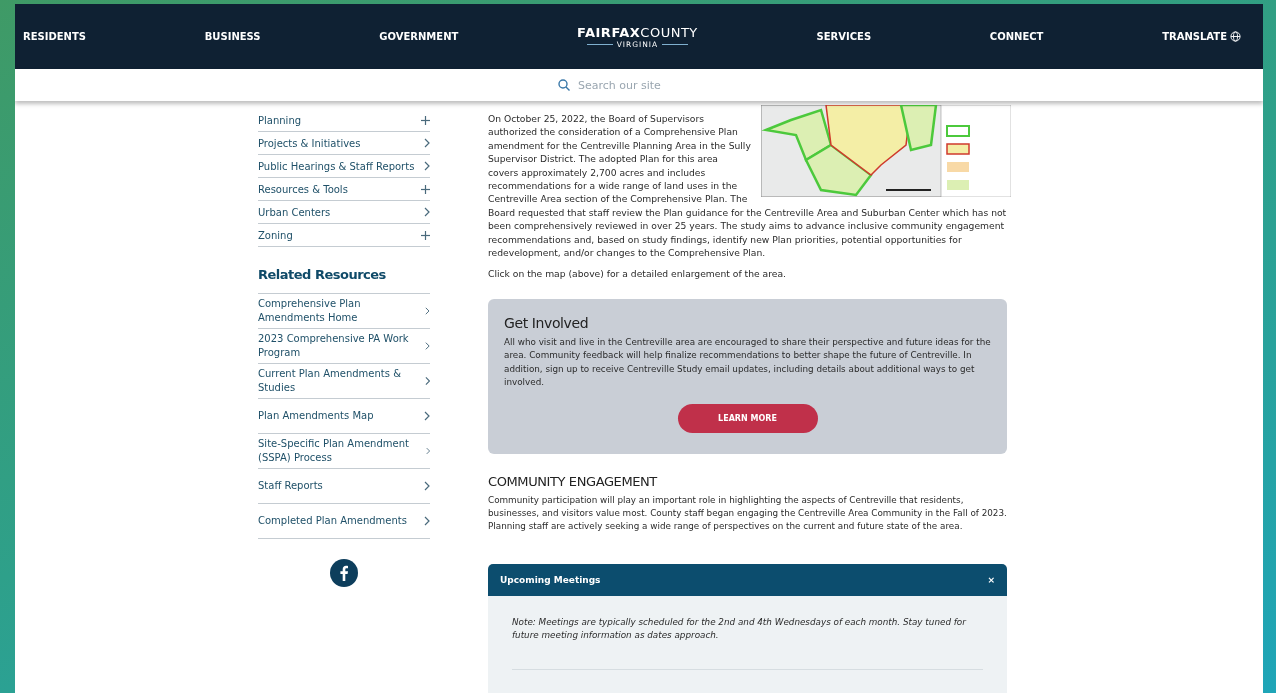 The width and height of the screenshot is (1276, 693). What do you see at coordinates (344, 120) in the screenshot?
I see `sidebar-link: Planning` at bounding box center [344, 120].